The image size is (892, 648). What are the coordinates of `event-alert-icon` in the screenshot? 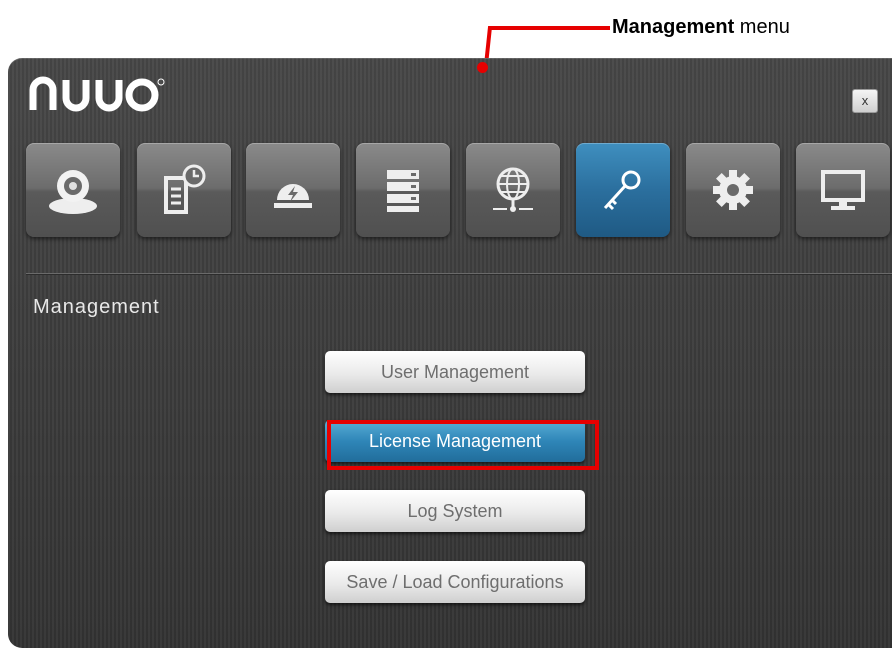 It's located at (293, 196).